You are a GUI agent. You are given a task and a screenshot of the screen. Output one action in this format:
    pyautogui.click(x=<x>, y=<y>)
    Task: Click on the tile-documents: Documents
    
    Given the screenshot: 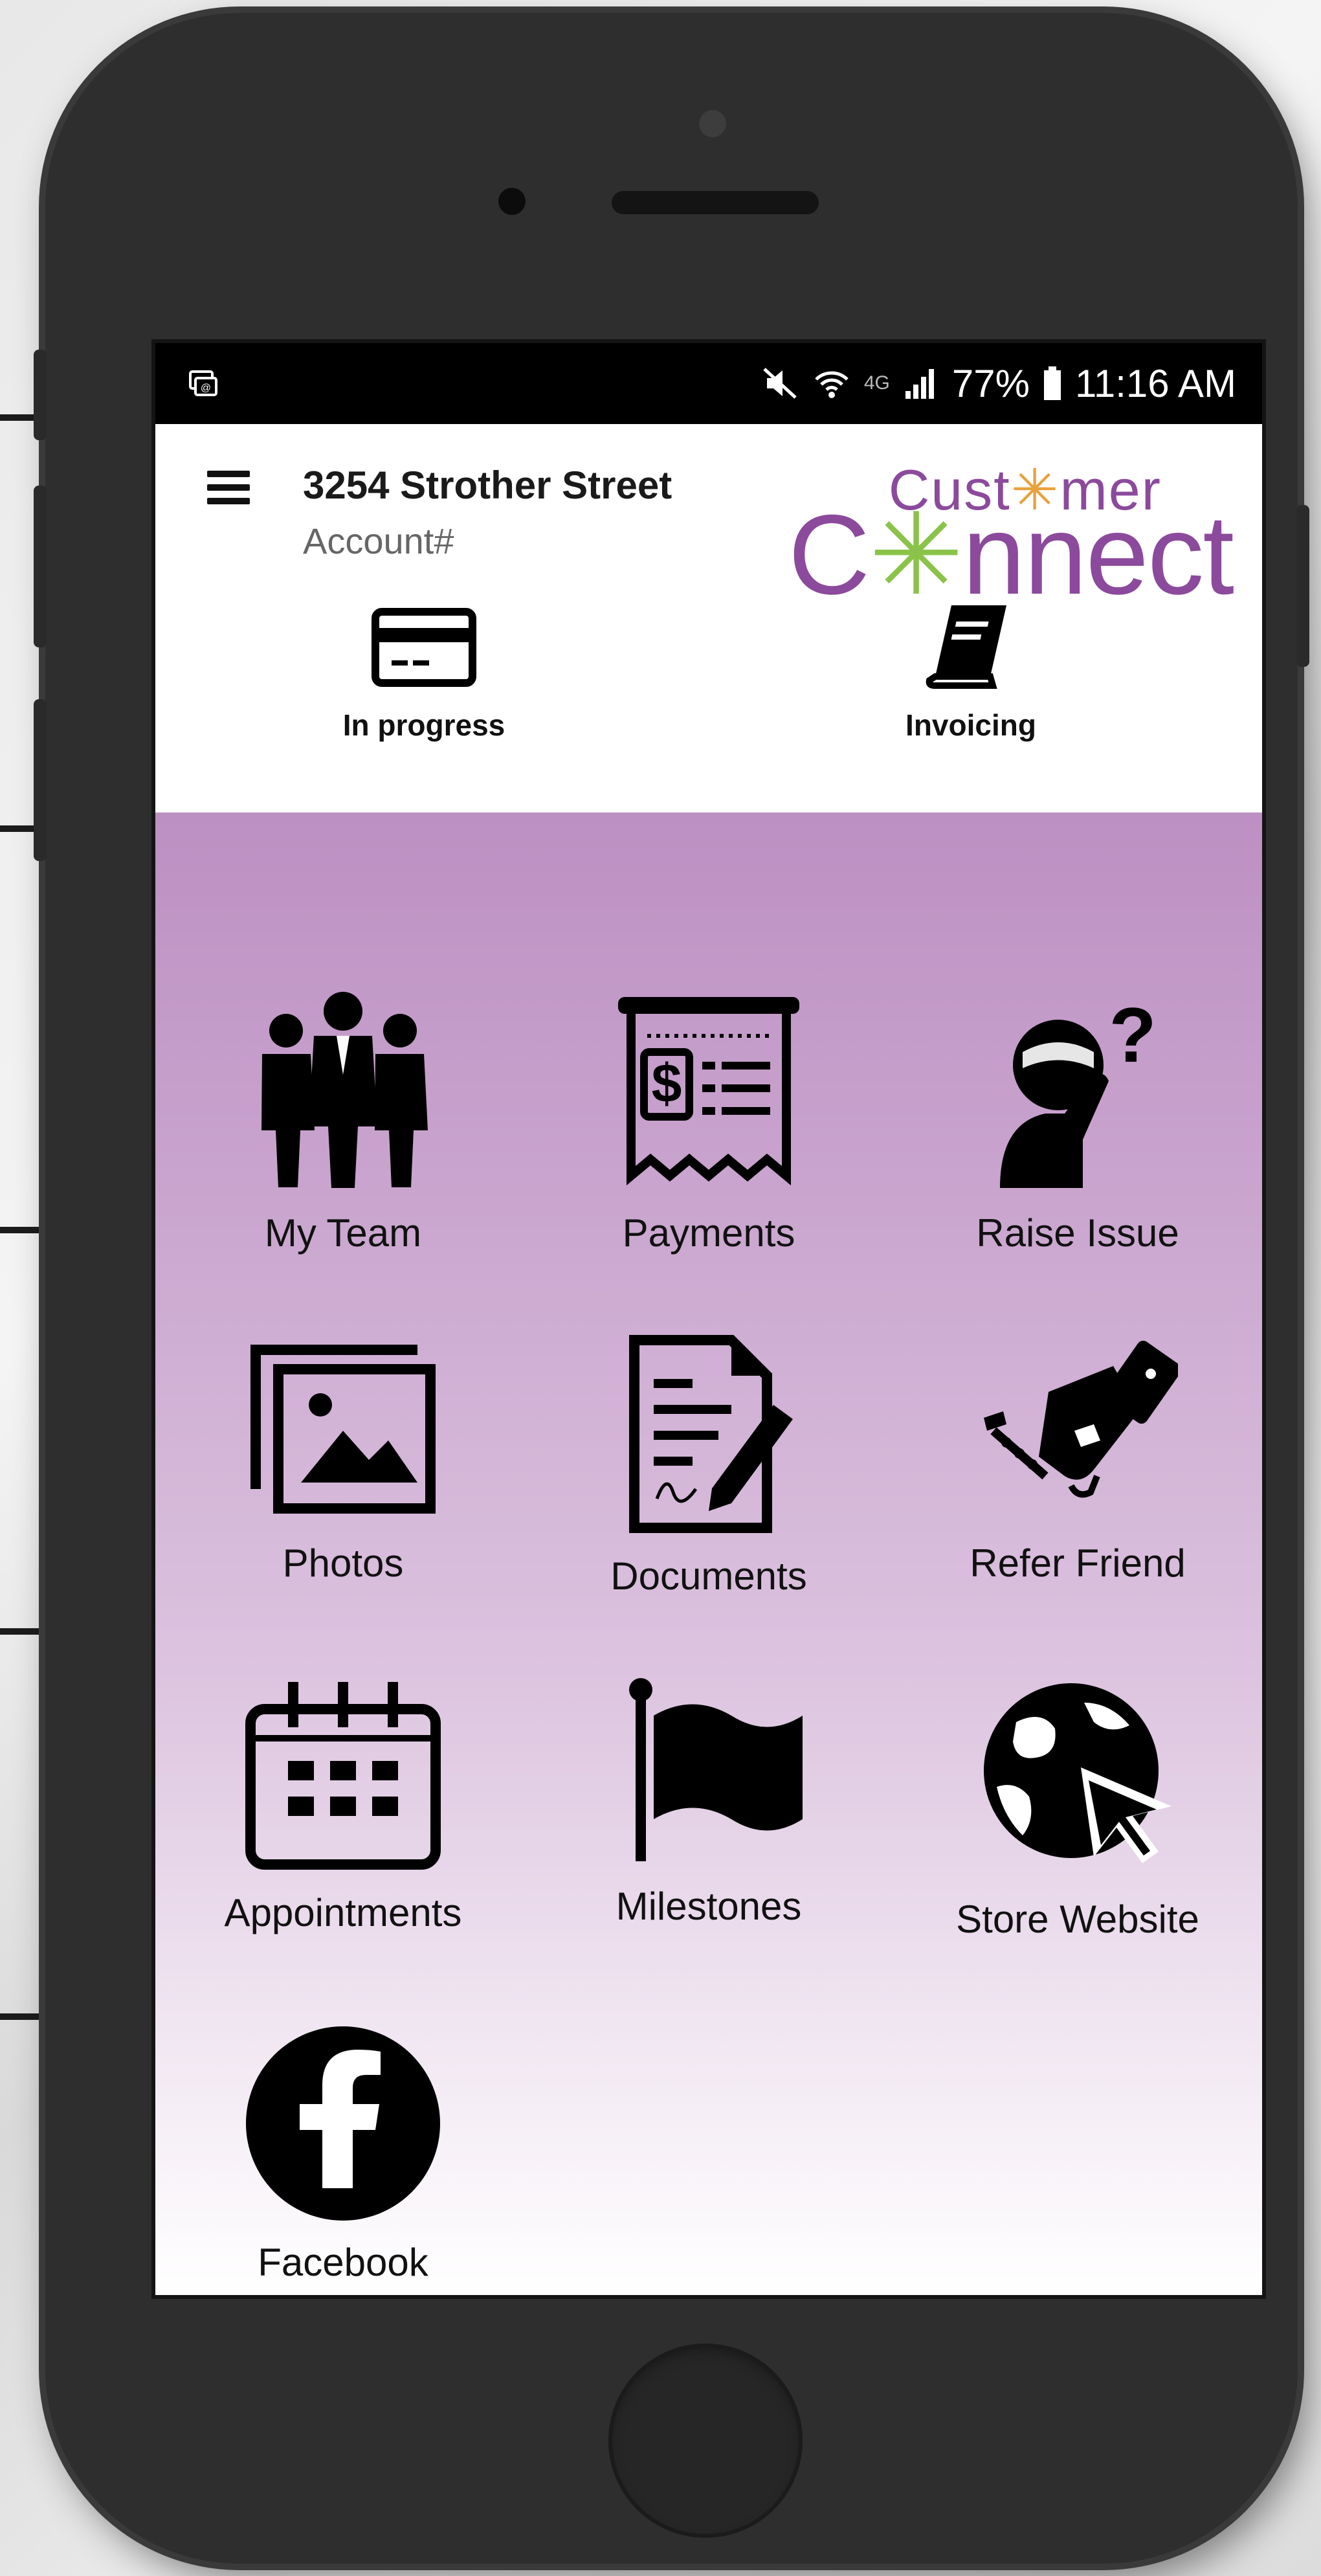 What is the action you would take?
    pyautogui.click(x=709, y=1476)
    